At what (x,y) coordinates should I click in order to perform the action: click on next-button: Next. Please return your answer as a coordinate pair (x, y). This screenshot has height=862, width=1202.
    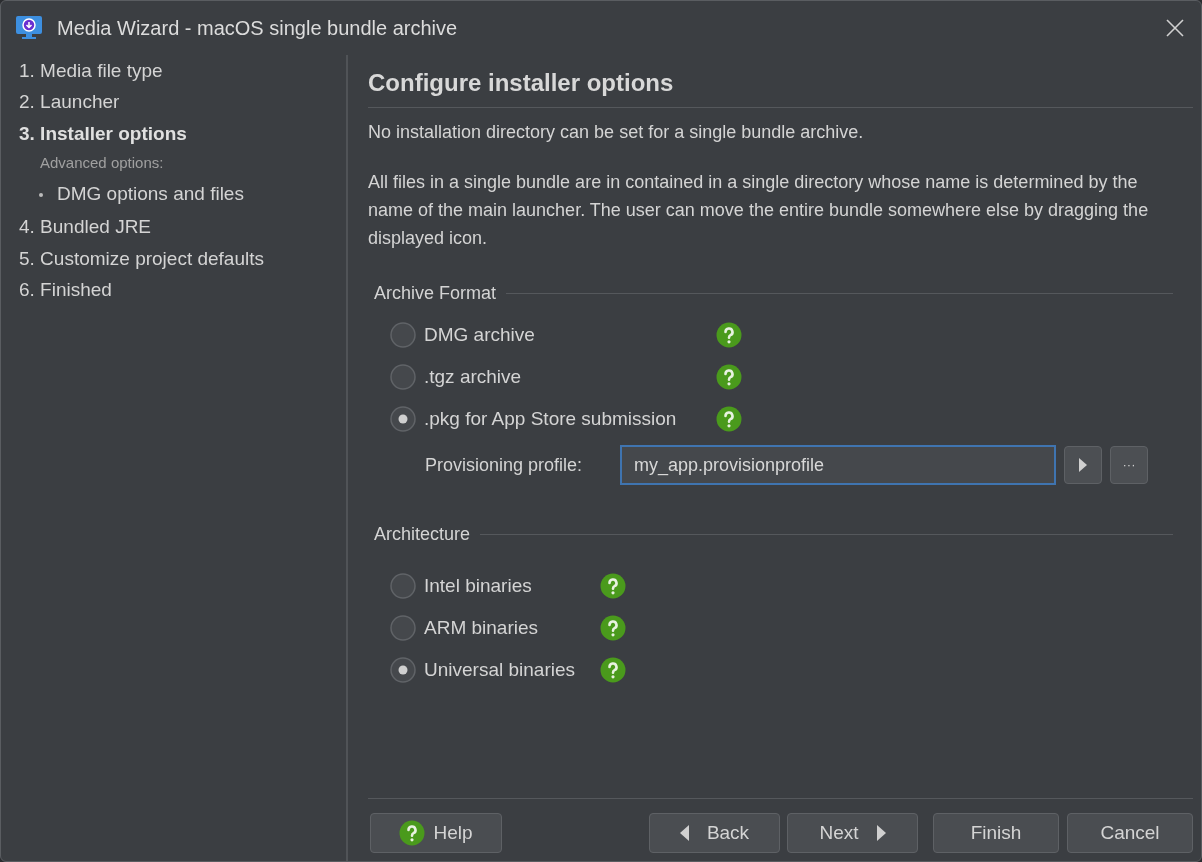
    Looking at the image, I should click on (852, 833).